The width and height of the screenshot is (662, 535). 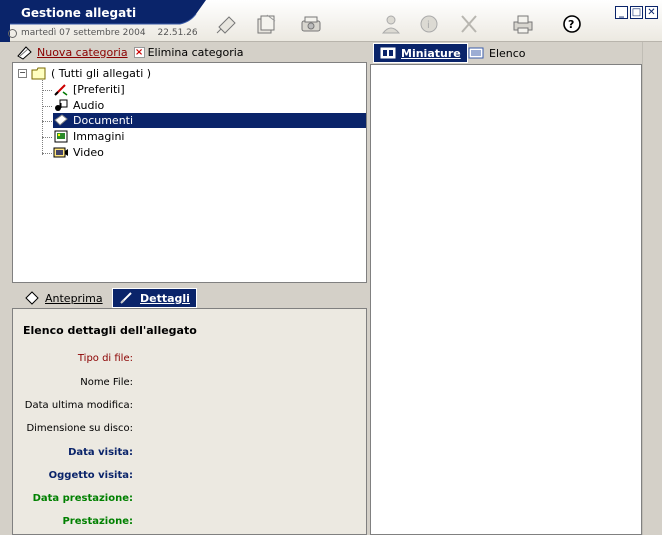 I want to click on category-toolbar: Nuova categoria × Elimina categoria, so click(x=189, y=52).